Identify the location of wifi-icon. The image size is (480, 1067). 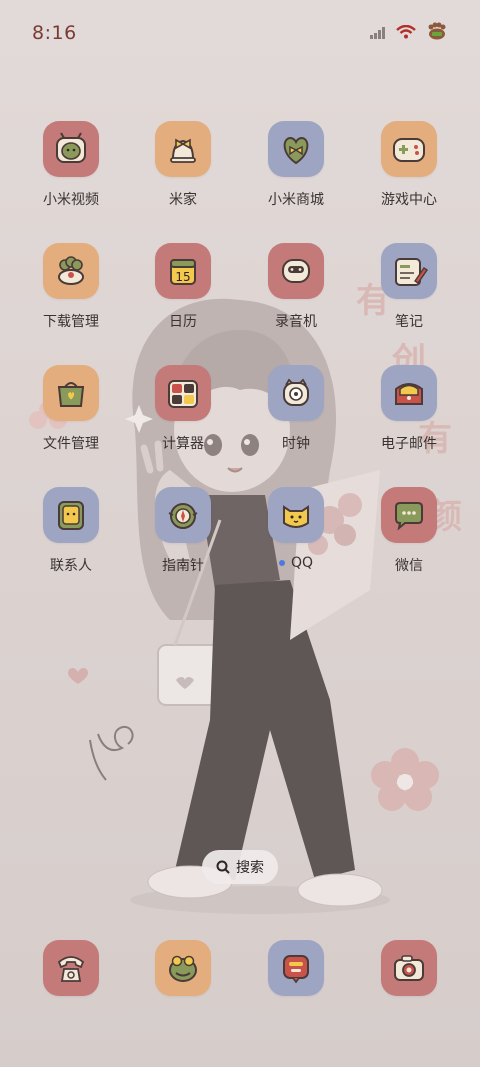
(406, 33).